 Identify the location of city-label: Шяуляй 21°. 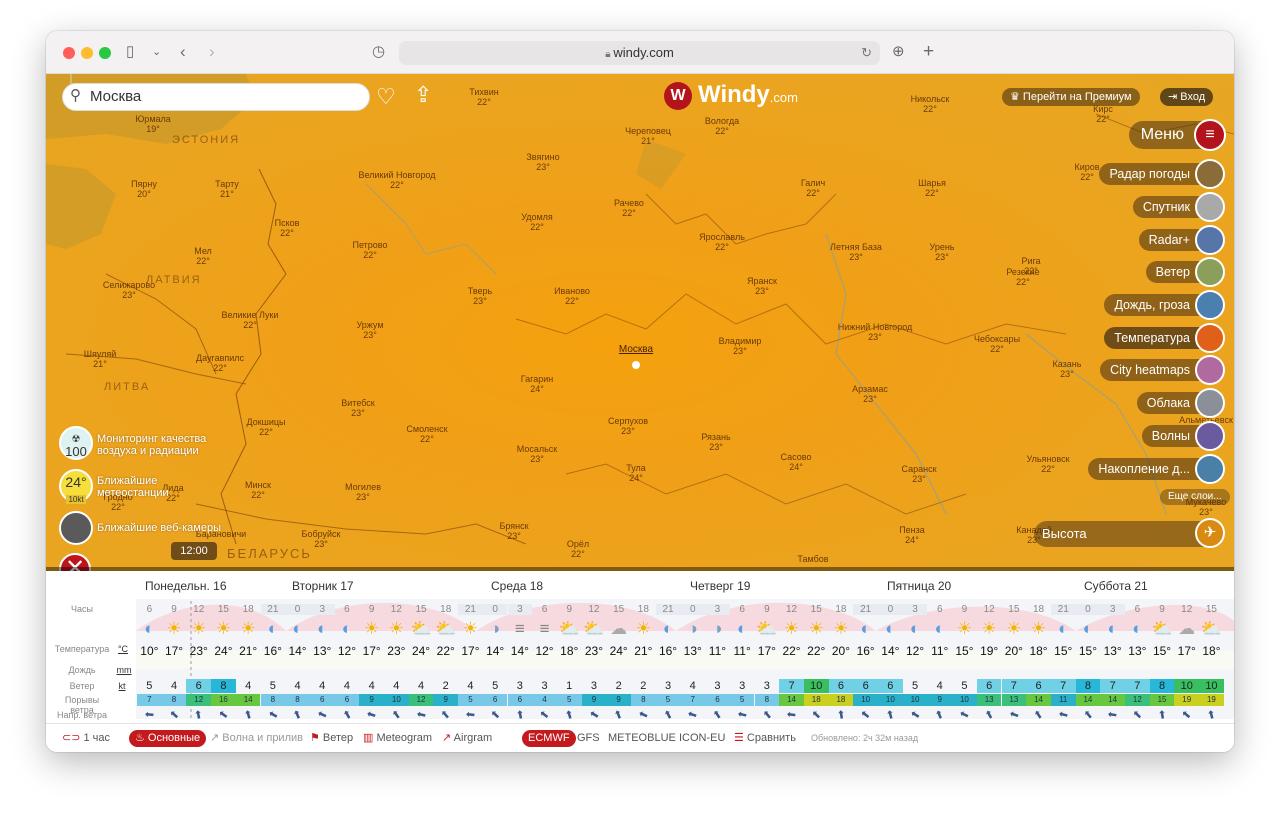
(100, 359).